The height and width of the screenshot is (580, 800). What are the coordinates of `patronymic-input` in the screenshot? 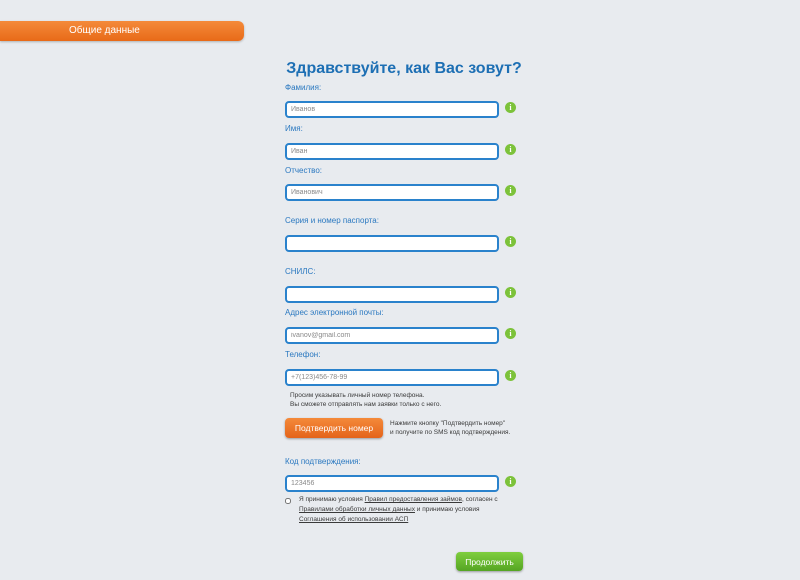 It's located at (392, 192).